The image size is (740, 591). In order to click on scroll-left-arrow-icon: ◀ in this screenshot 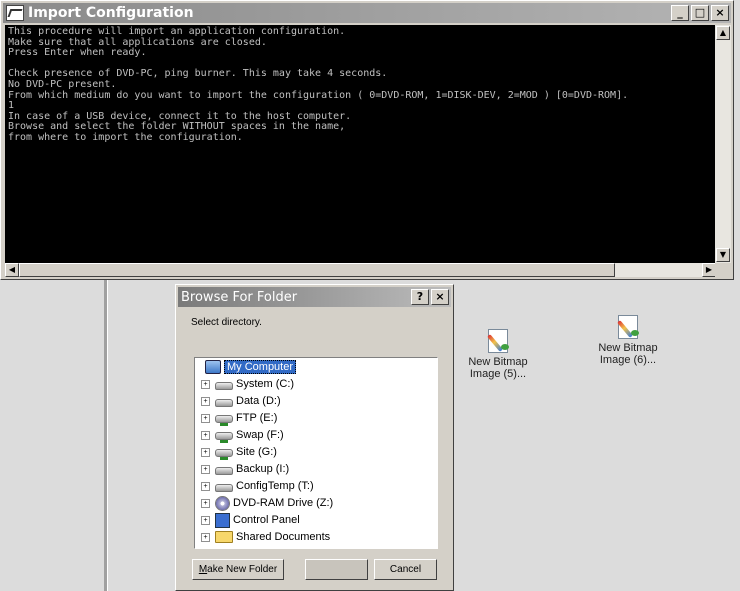, I will do `click(12, 270)`.